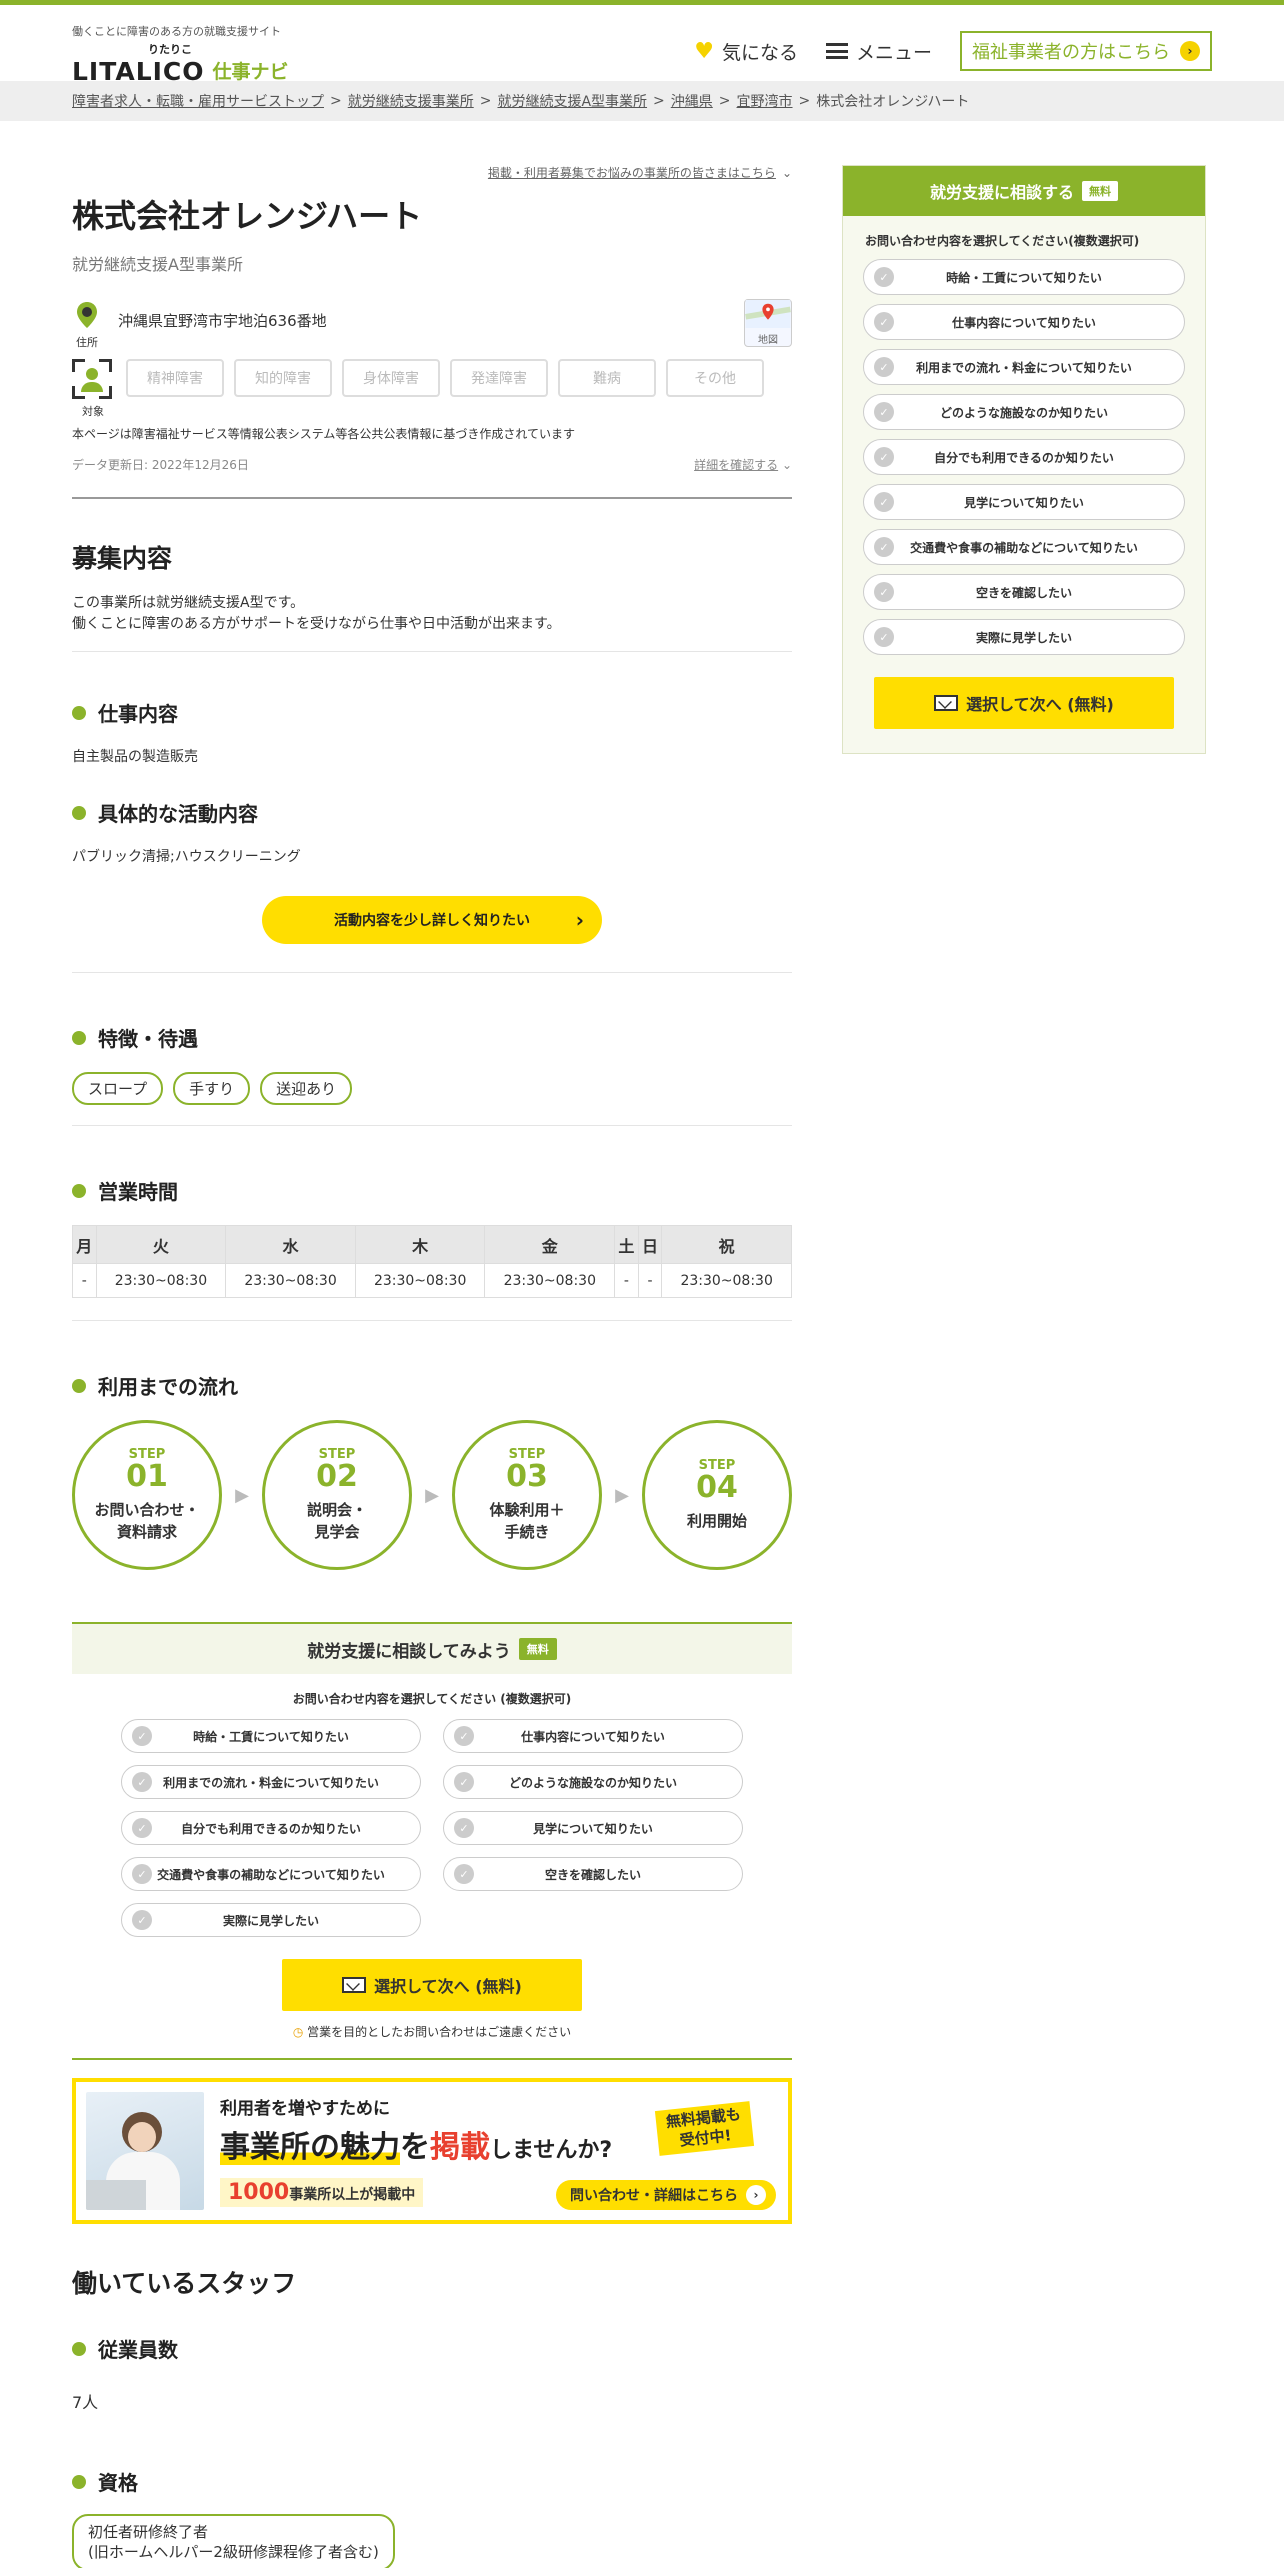  Describe the element at coordinates (336, 1520) in the screenshot. I see `step-text: 説明会・ 見学会` at that location.